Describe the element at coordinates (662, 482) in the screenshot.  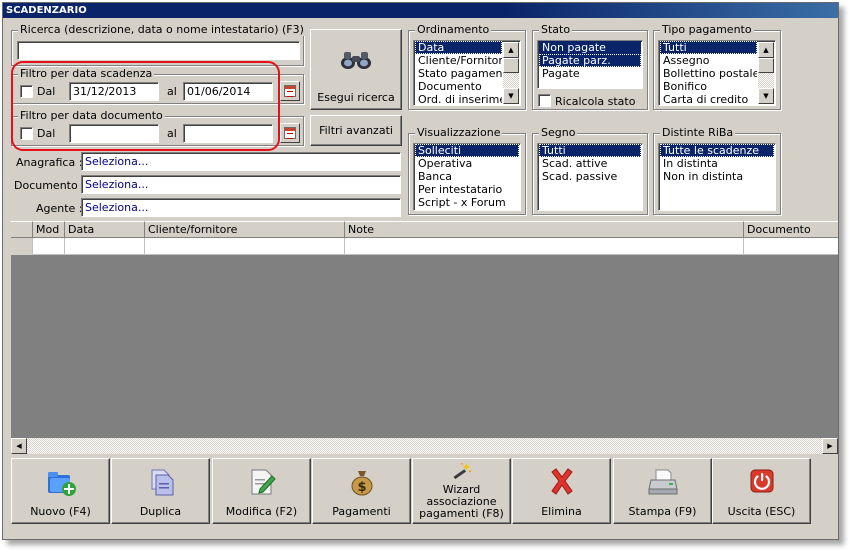
I see `printer-icon` at that location.